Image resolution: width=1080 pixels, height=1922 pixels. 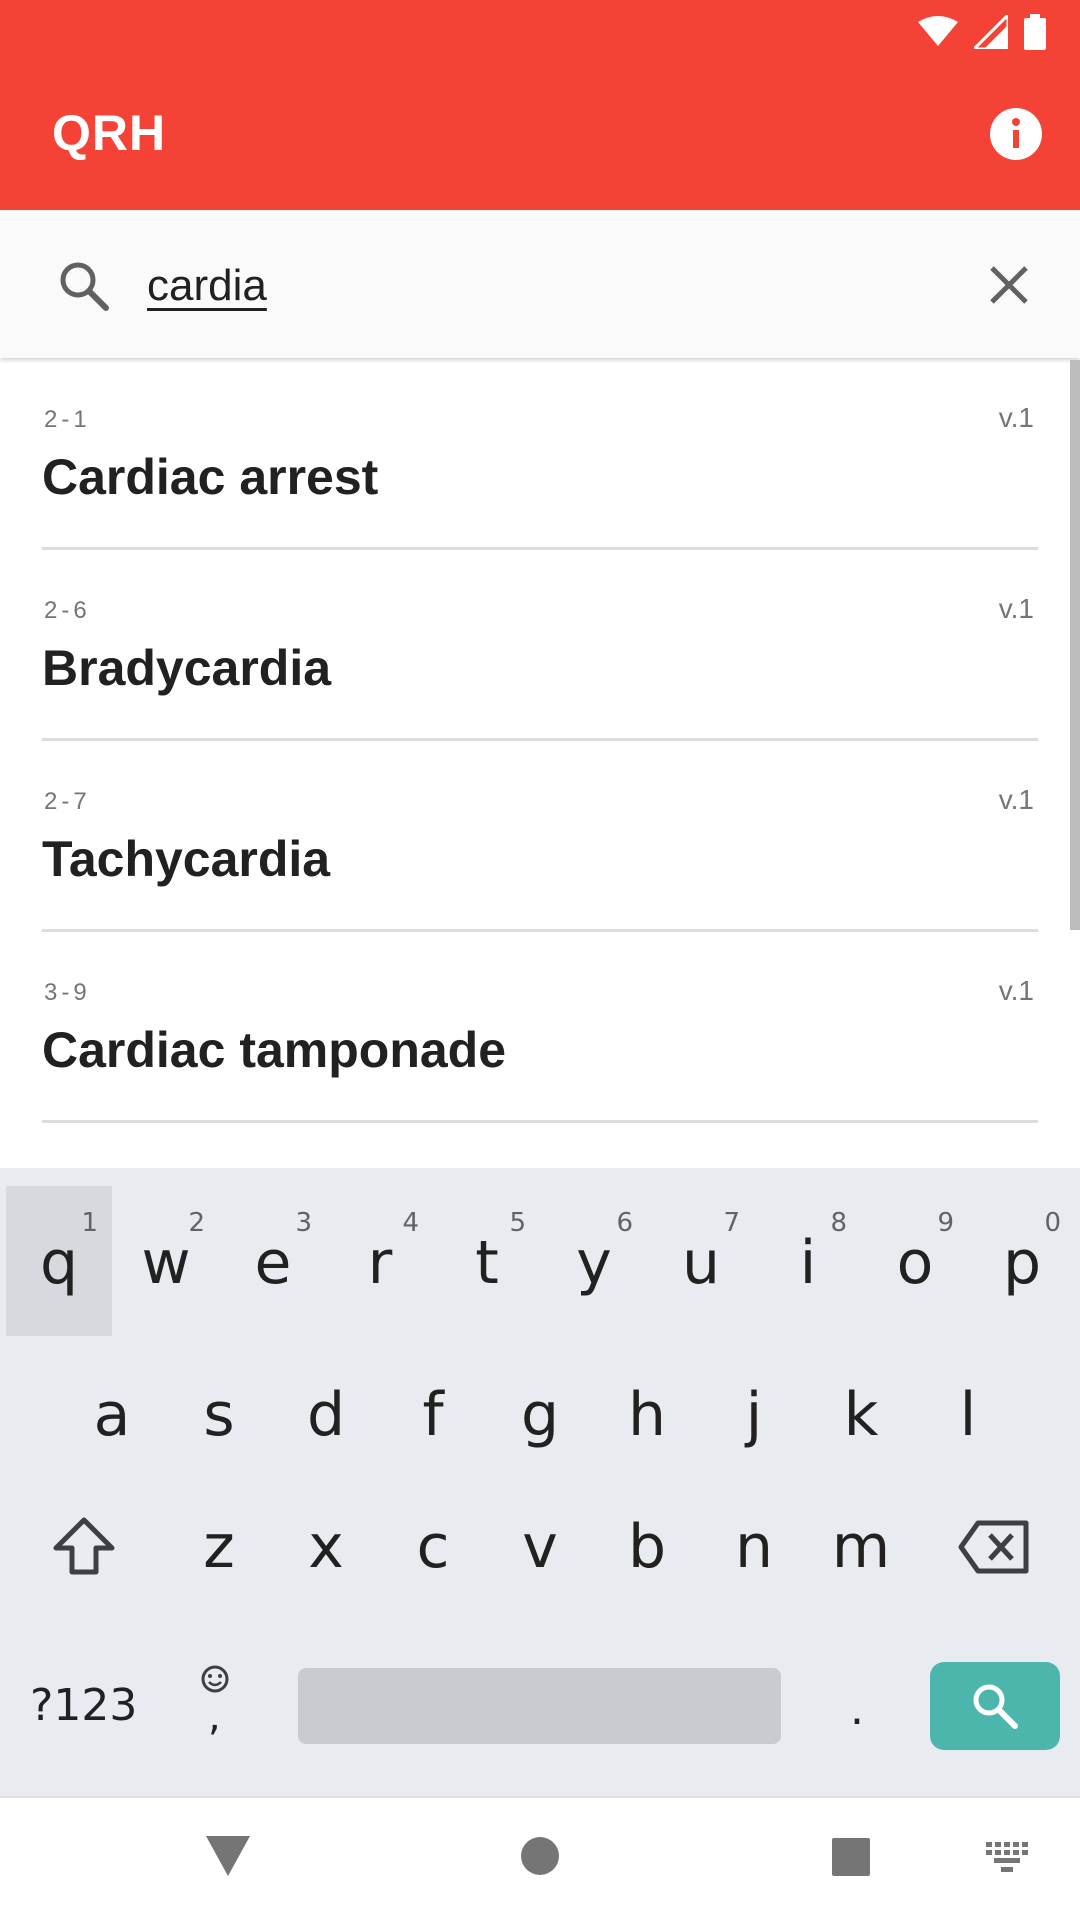 I want to click on key-label: n, so click(x=754, y=1547).